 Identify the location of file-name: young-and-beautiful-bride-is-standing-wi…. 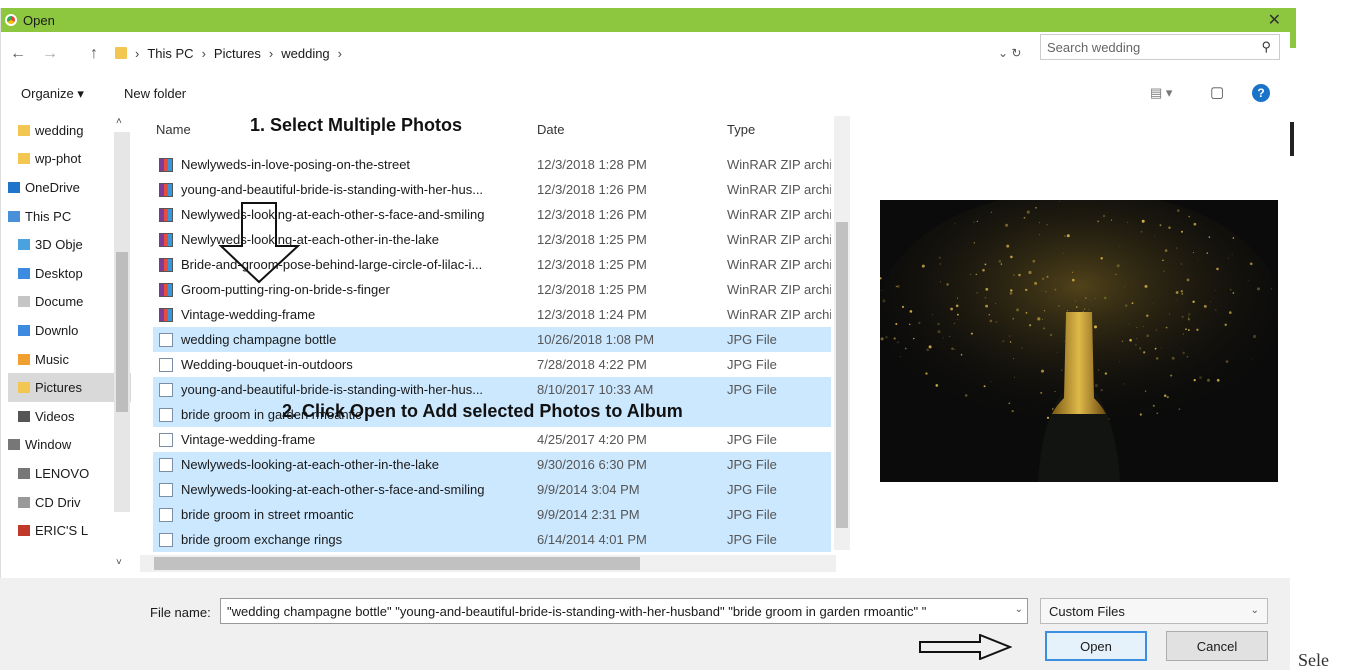
(332, 189).